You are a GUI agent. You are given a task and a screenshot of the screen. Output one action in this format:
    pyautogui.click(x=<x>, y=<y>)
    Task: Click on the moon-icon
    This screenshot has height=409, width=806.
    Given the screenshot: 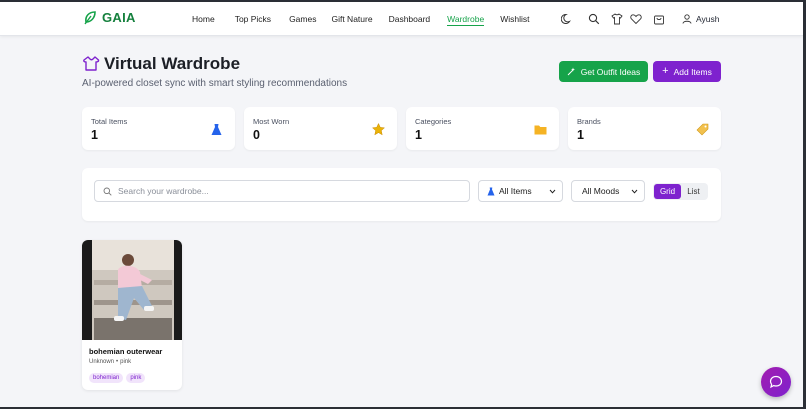 What is the action you would take?
    pyautogui.click(x=567, y=19)
    